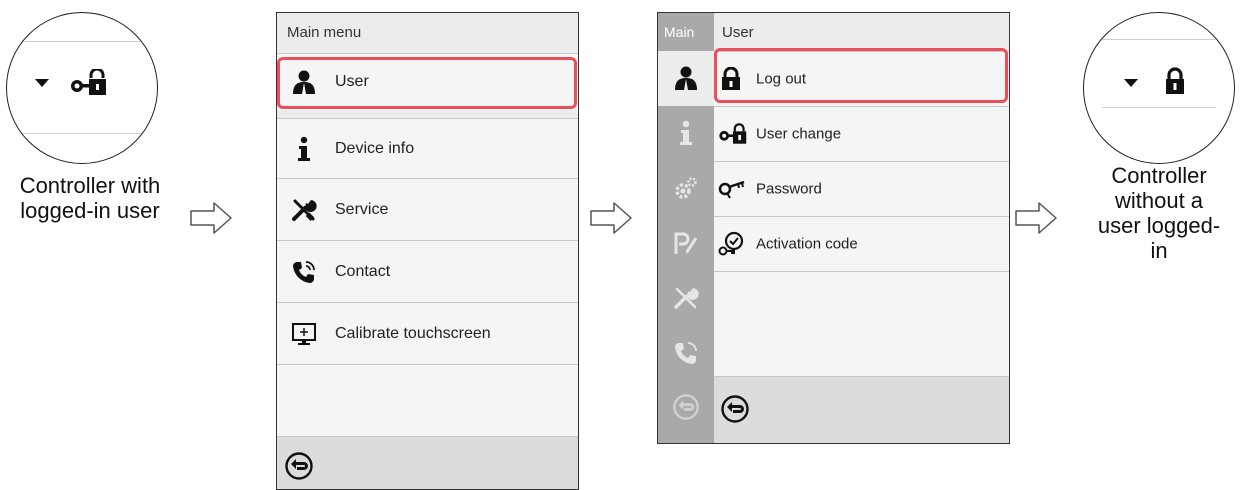  I want to click on user-change-icon, so click(733, 133).